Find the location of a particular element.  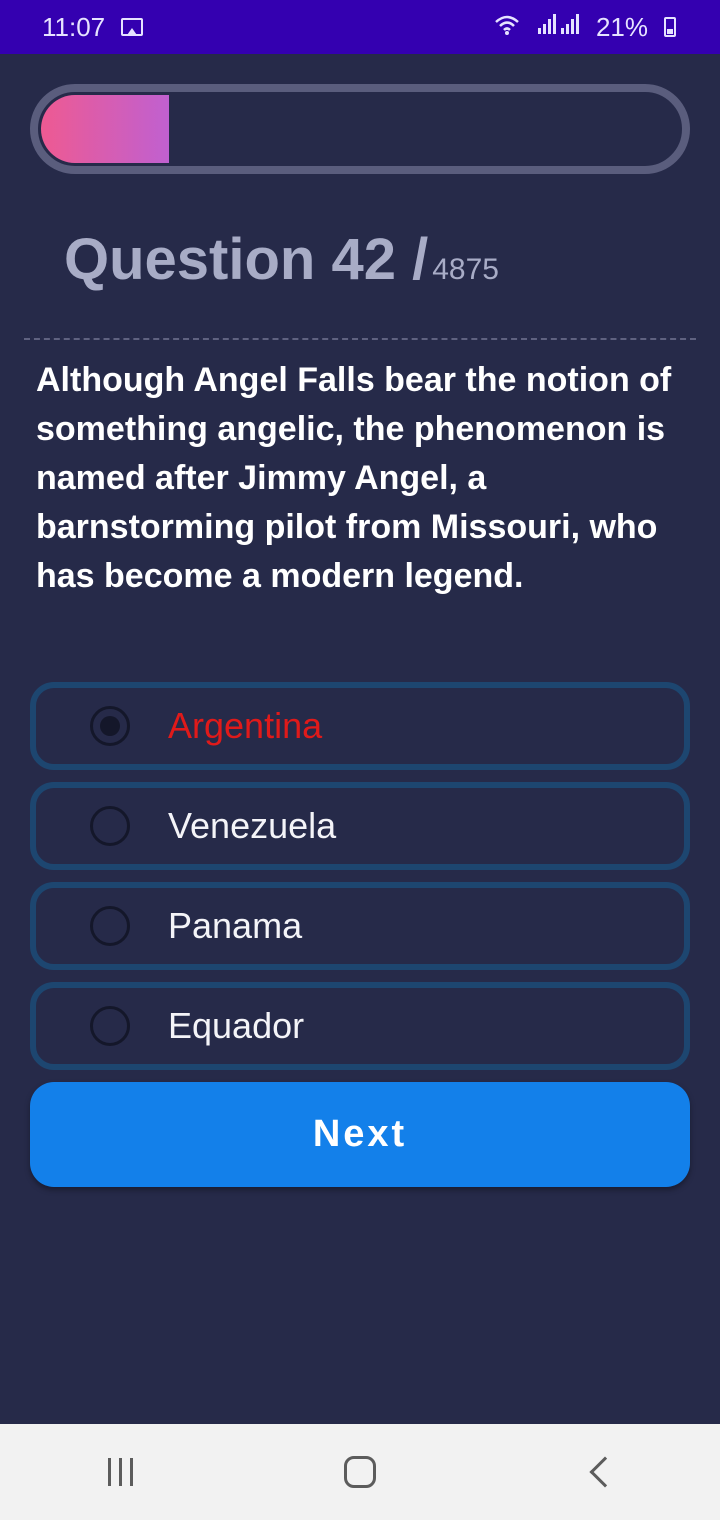

option-label: Argentina is located at coordinates (245, 725).